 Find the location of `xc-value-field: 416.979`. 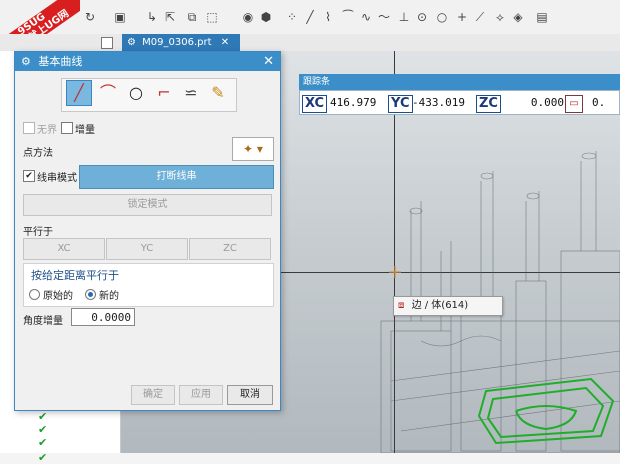

xc-value-field: 416.979 is located at coordinates (359, 103).